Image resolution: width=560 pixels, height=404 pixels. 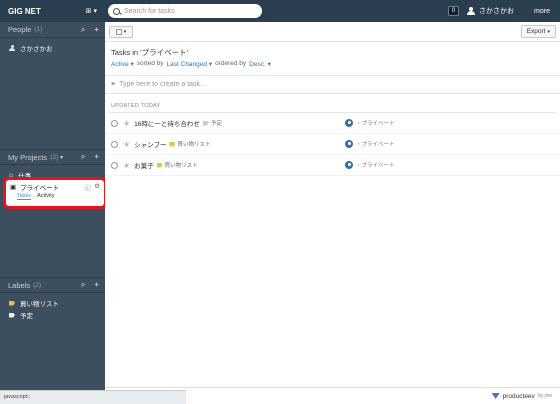 What do you see at coordinates (52, 11) in the screenshot?
I see `org-header: GIG NET ⊞ ▾` at bounding box center [52, 11].